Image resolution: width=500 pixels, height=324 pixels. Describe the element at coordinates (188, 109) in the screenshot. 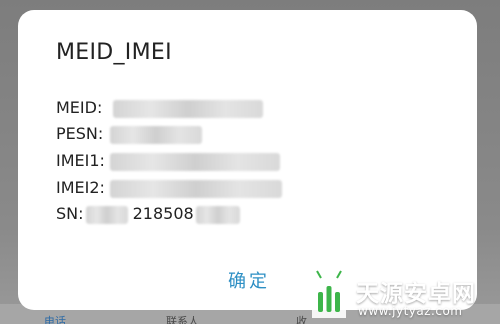

I see `meid-redacted-value` at that location.